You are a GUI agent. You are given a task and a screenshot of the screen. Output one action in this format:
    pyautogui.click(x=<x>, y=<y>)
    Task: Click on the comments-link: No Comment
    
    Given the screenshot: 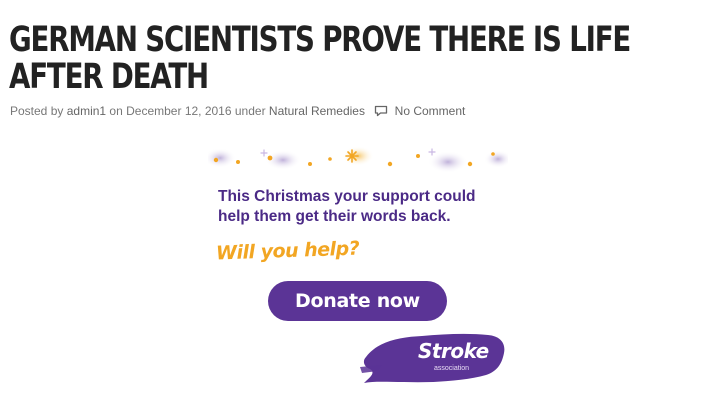 What is the action you would take?
    pyautogui.click(x=430, y=111)
    